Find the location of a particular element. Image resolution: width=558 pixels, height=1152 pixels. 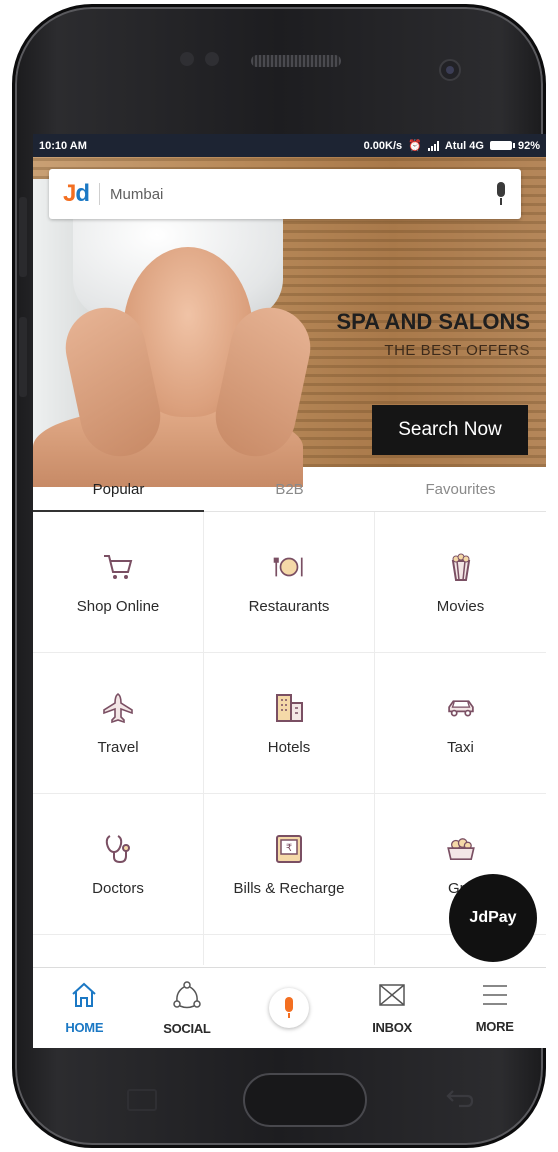

volume-down-button is located at coordinates (23, 357).